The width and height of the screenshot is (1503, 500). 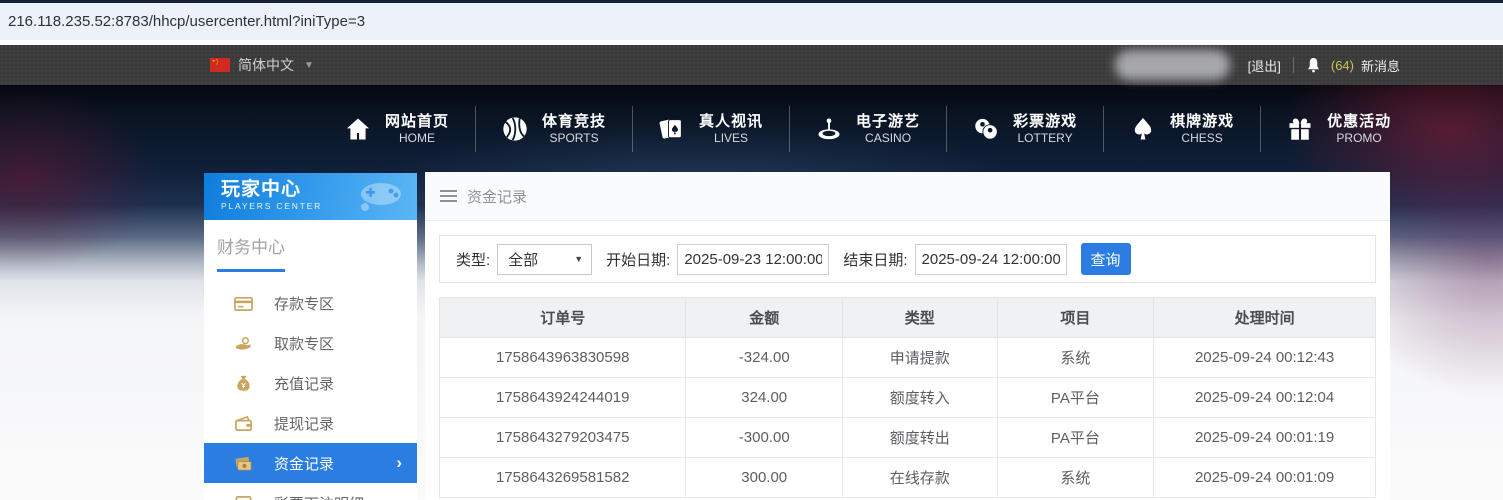 What do you see at coordinates (220, 65) in the screenshot?
I see `china-flag-icon` at bounding box center [220, 65].